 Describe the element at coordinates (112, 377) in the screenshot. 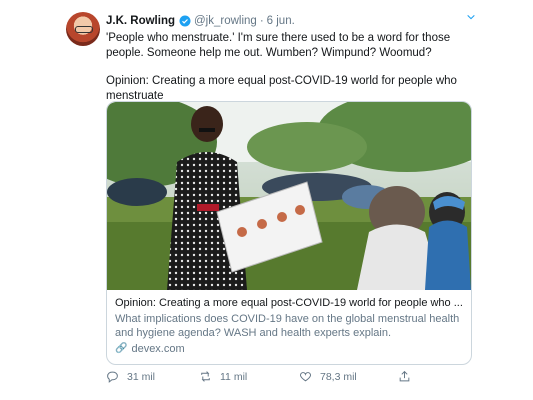

I see `reply-icon` at that location.